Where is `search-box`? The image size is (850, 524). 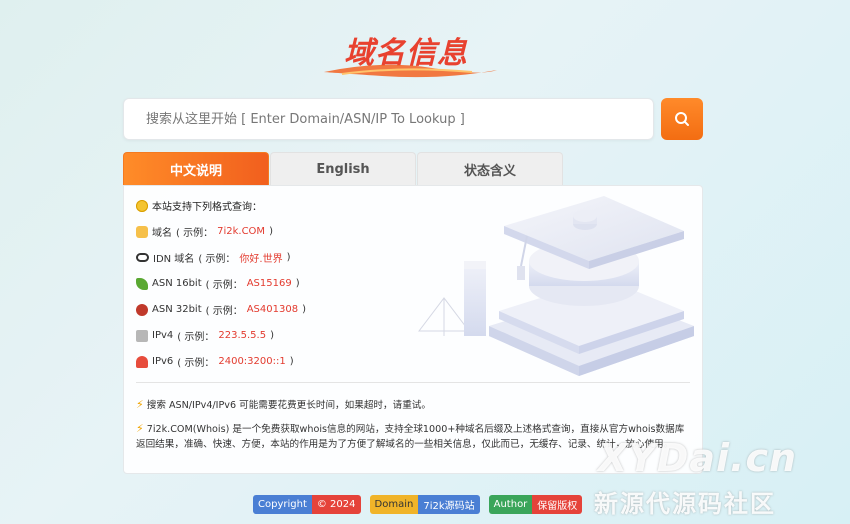 search-box is located at coordinates (388, 119).